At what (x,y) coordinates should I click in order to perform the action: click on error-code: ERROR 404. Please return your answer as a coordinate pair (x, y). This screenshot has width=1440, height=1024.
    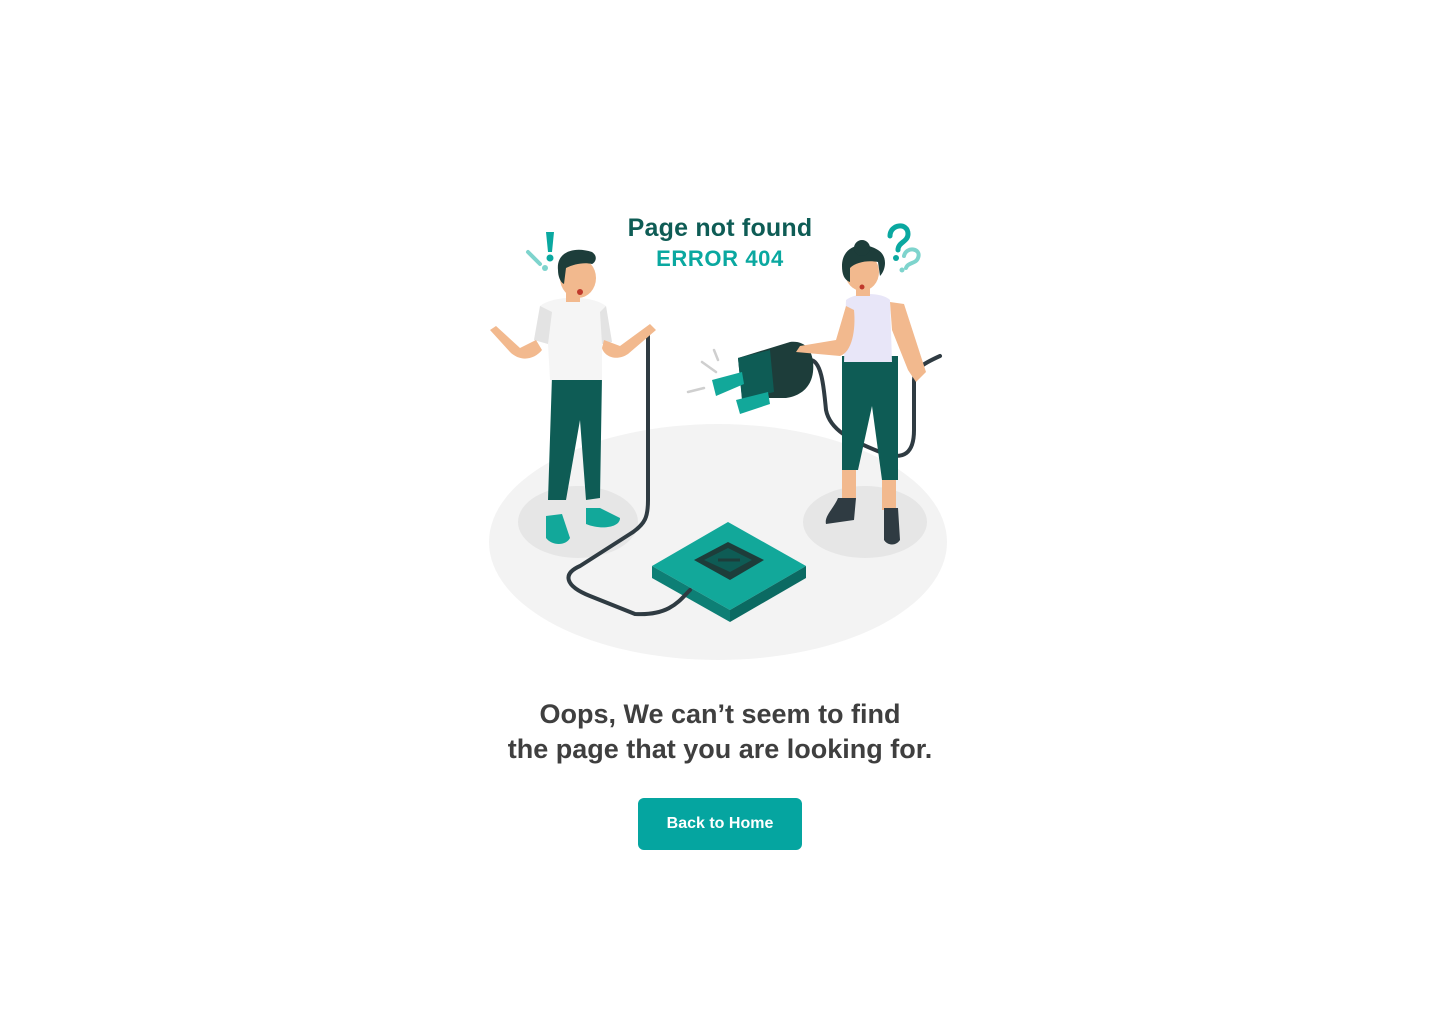
    Looking at the image, I should click on (720, 258).